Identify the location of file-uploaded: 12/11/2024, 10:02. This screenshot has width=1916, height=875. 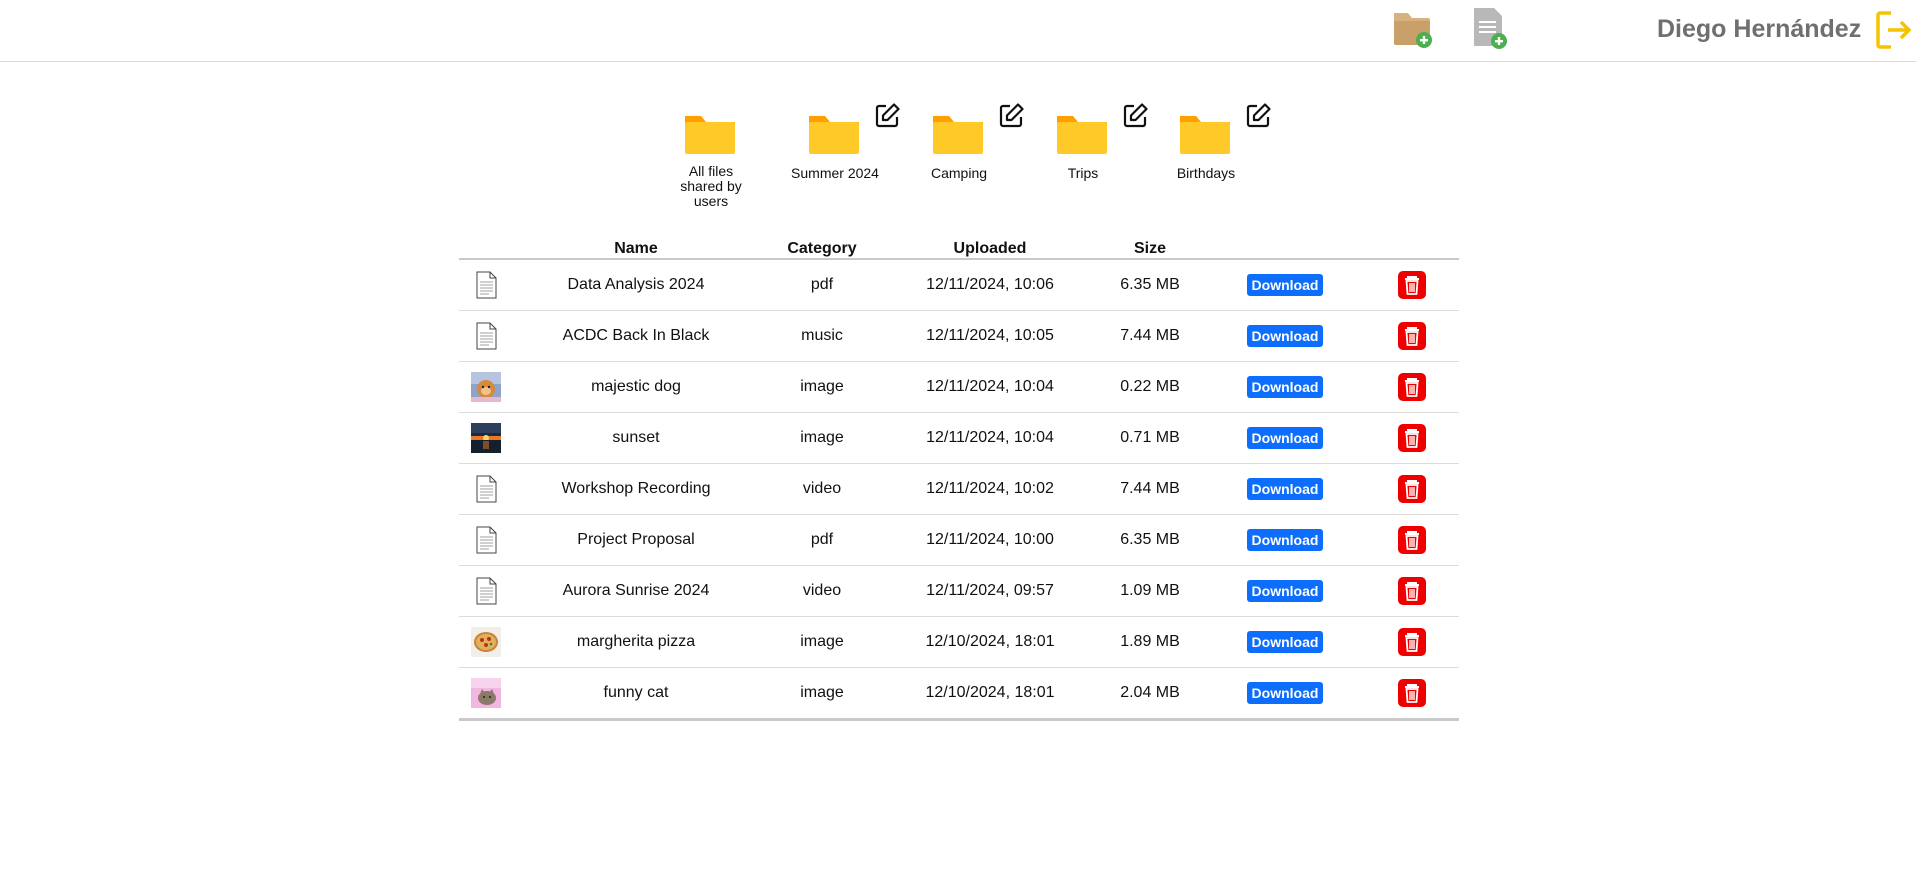
(990, 489).